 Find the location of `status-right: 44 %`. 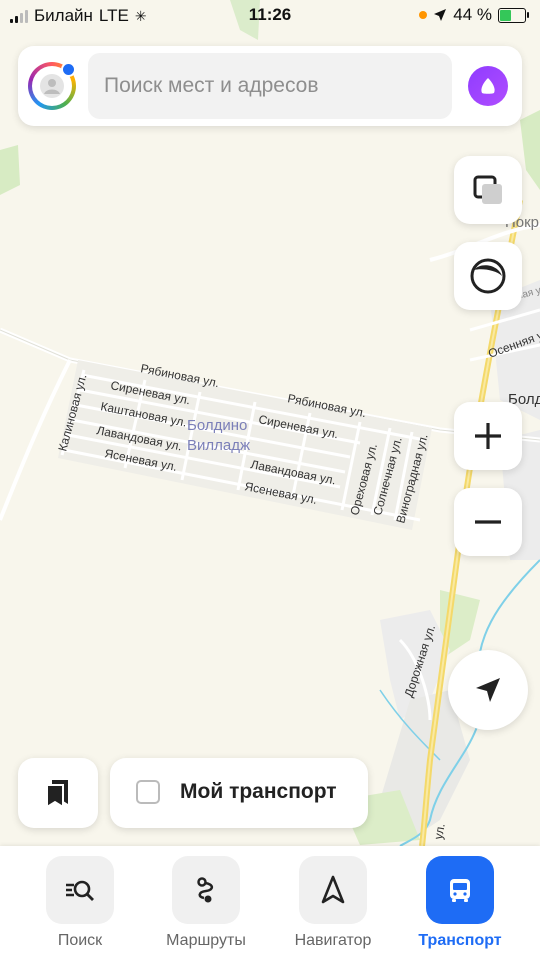

status-right: 44 % is located at coordinates (474, 15).